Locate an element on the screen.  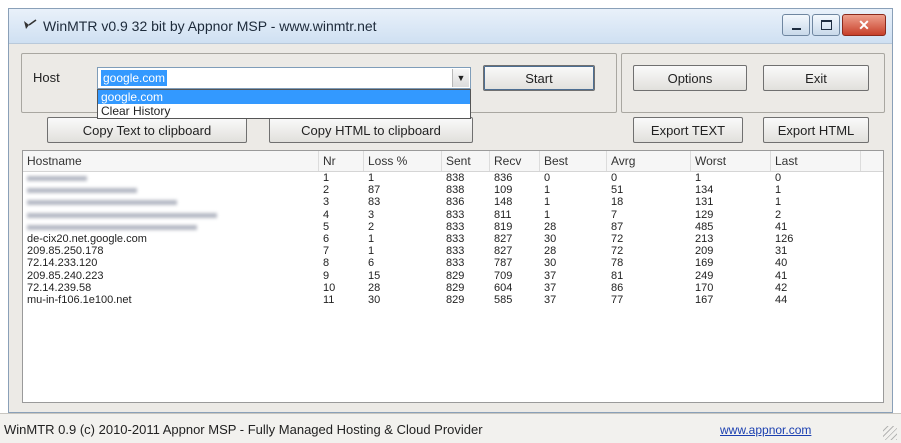
table-row: 72.14.239.58 10 28 829 604 37 86 170 42 is located at coordinates (453, 288).